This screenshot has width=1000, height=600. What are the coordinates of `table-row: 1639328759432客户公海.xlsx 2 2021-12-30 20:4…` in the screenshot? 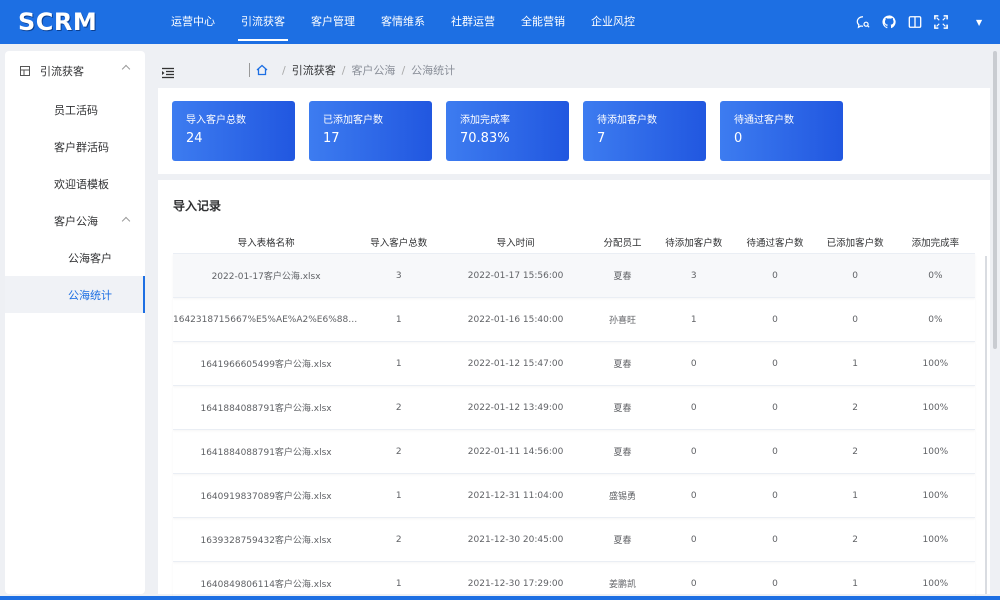 It's located at (574, 540).